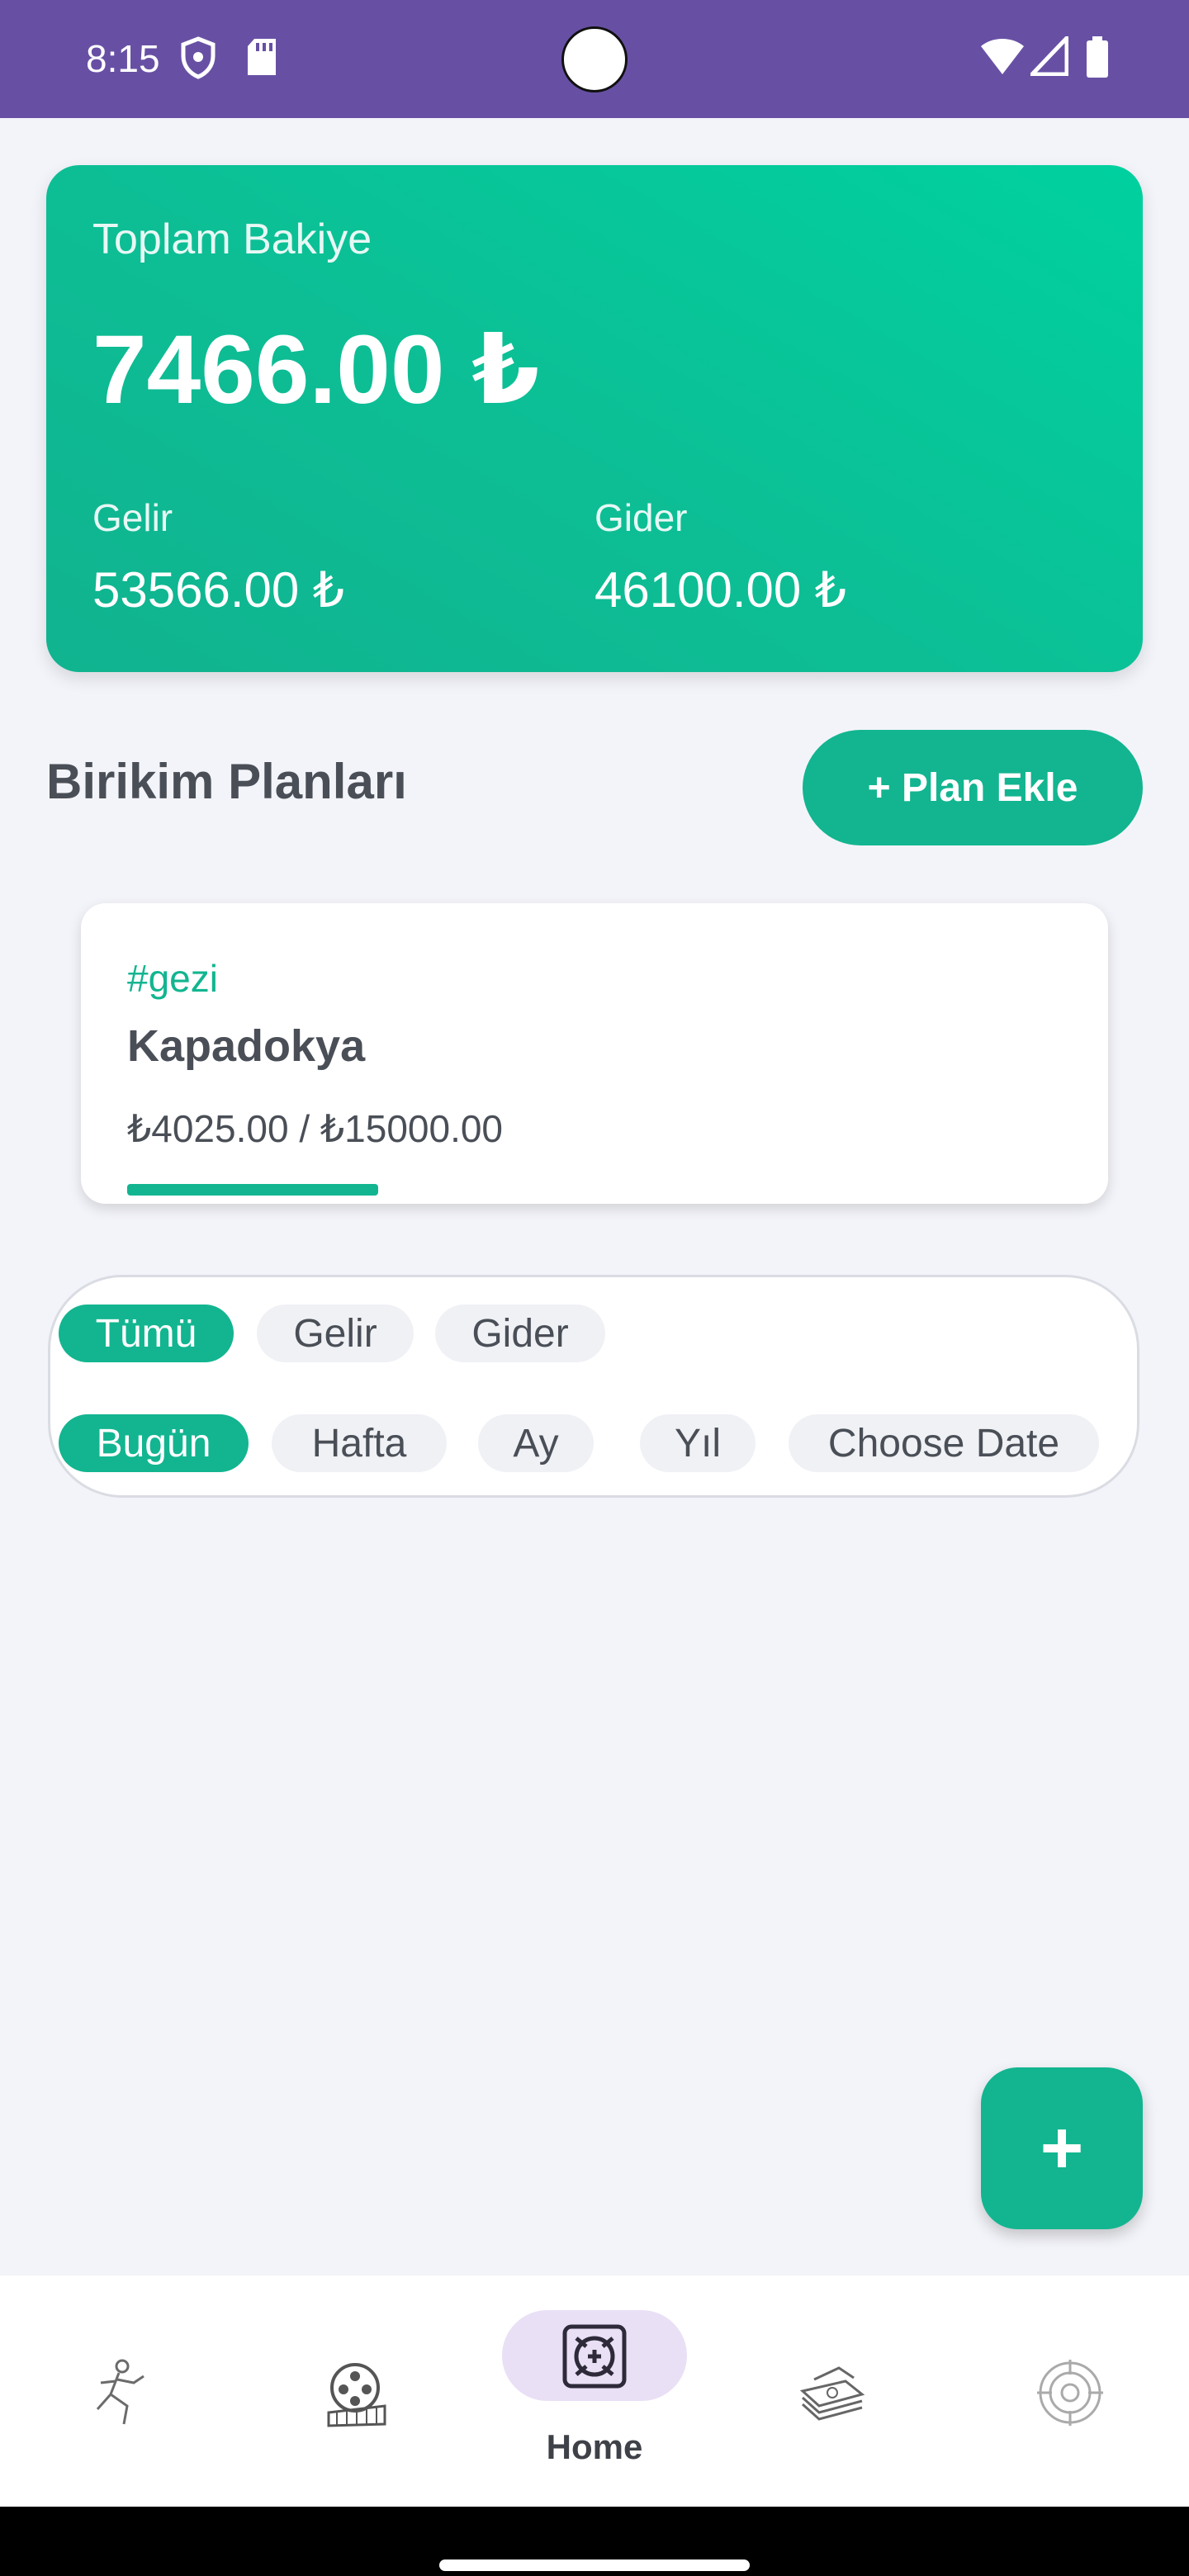 The height and width of the screenshot is (2576, 1189). What do you see at coordinates (520, 1333) in the screenshot?
I see `chip-expense: Gider` at bounding box center [520, 1333].